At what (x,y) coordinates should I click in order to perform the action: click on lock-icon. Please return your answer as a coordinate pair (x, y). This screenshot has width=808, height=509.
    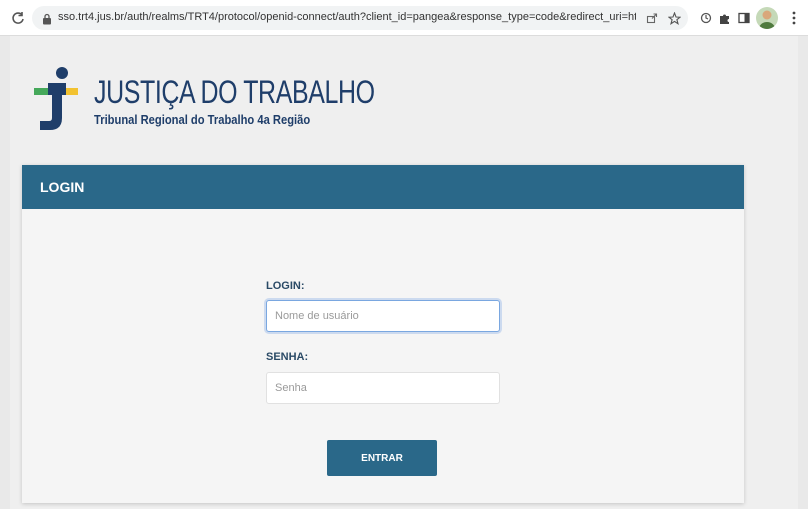
    Looking at the image, I should click on (48, 18).